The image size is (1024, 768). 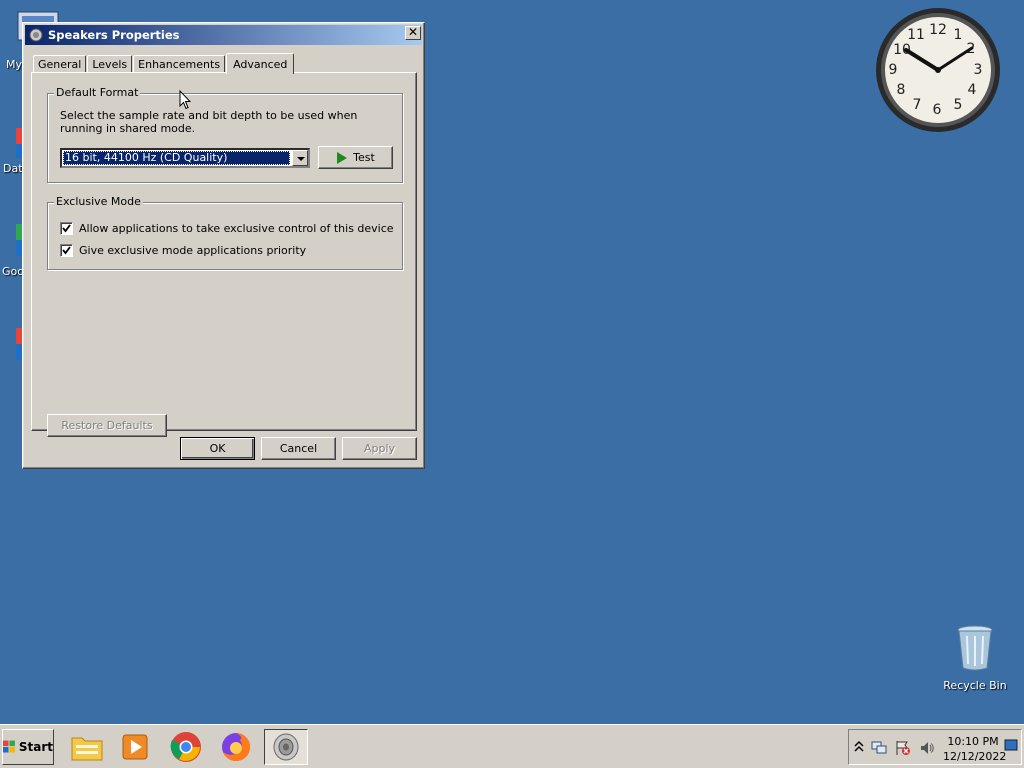 What do you see at coordinates (342, 157) in the screenshot?
I see `play-icon` at bounding box center [342, 157].